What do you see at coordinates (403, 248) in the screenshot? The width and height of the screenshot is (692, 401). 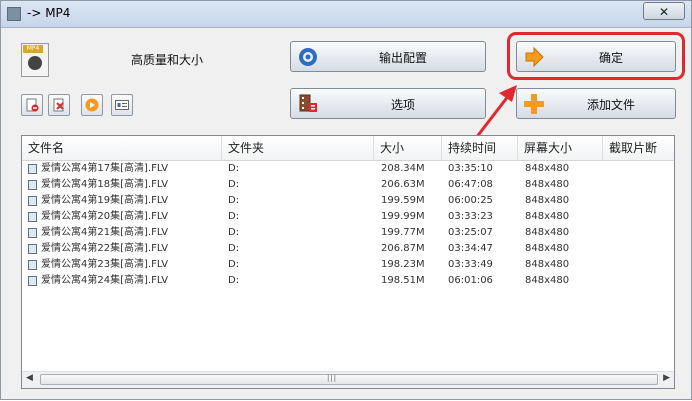 I see `file-size: 206.87M` at bounding box center [403, 248].